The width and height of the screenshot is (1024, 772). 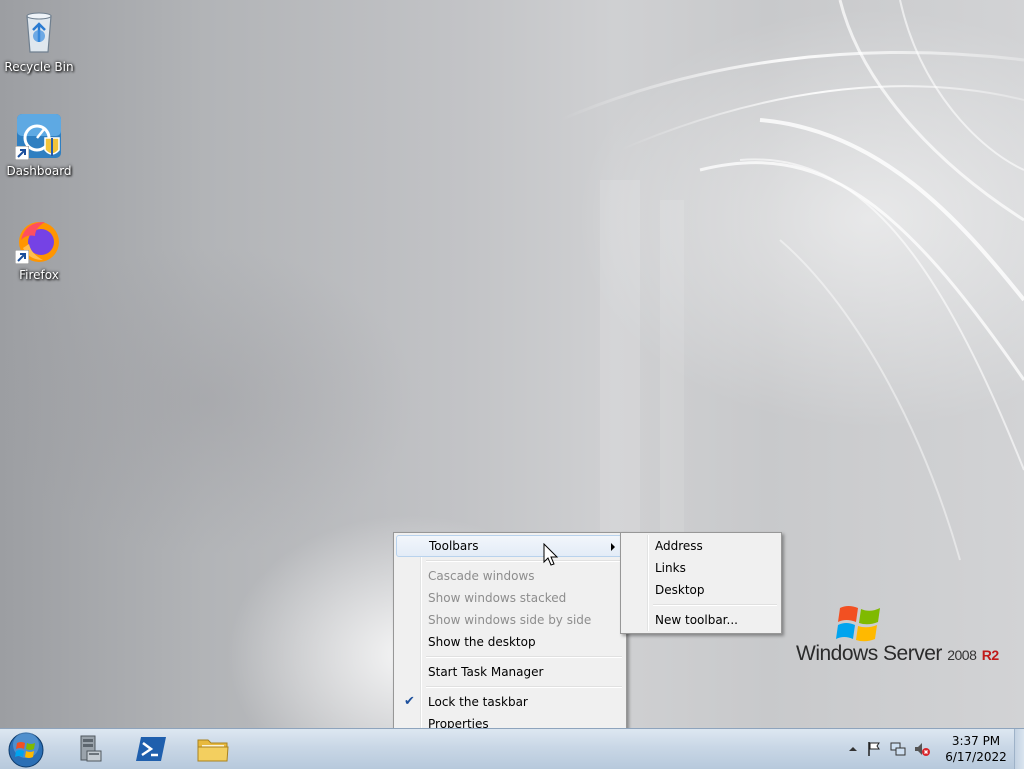 What do you see at coordinates (680, 590) in the screenshot?
I see `menu-item-label: Desktop` at bounding box center [680, 590].